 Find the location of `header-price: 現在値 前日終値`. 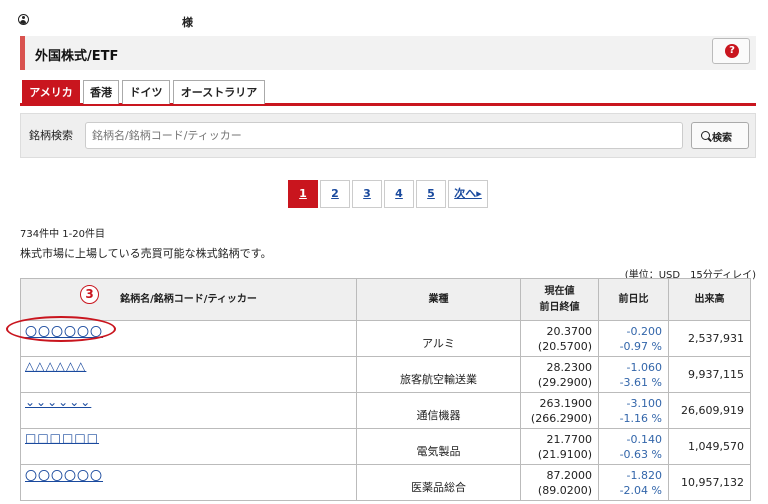

header-price: 現在値 前日終値 is located at coordinates (559, 299).